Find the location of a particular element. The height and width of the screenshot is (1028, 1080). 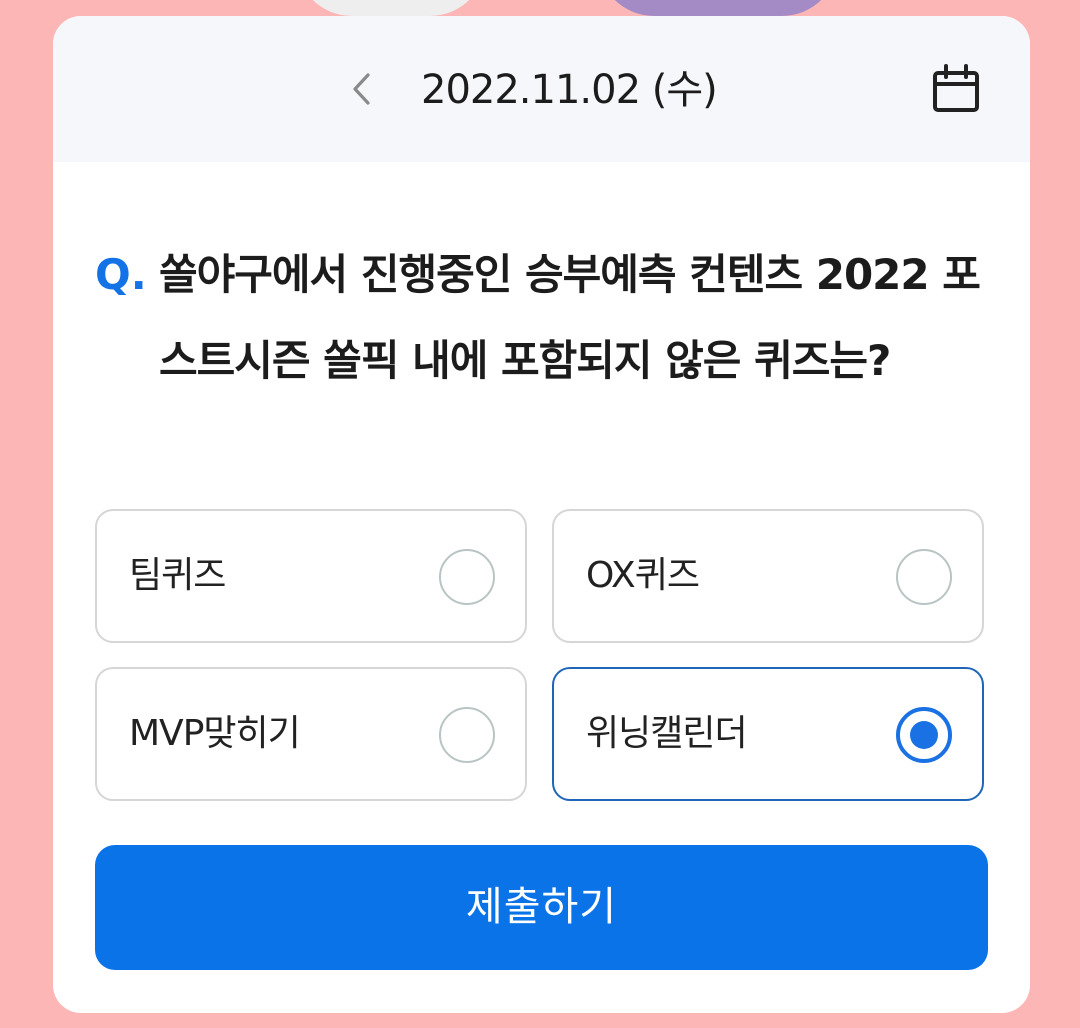

date-bar: 2022.11.02 (수) is located at coordinates (541, 89).